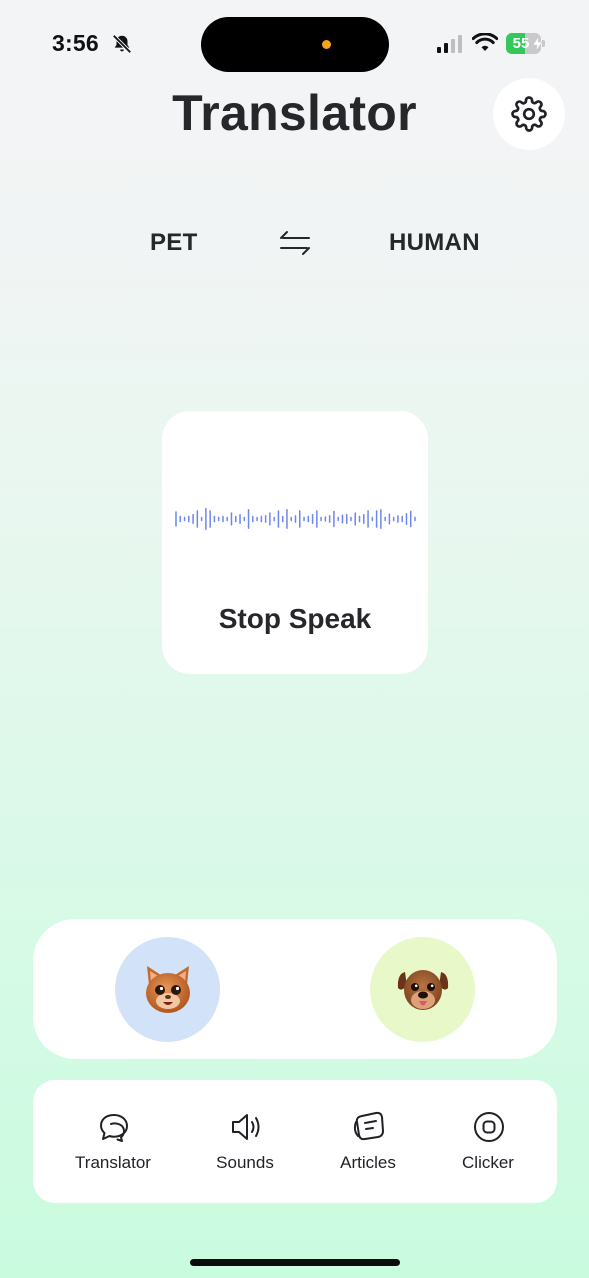 This screenshot has height=1278, width=589. Describe the element at coordinates (326, 44) in the screenshot. I see `privacy-indicator-dot` at that location.